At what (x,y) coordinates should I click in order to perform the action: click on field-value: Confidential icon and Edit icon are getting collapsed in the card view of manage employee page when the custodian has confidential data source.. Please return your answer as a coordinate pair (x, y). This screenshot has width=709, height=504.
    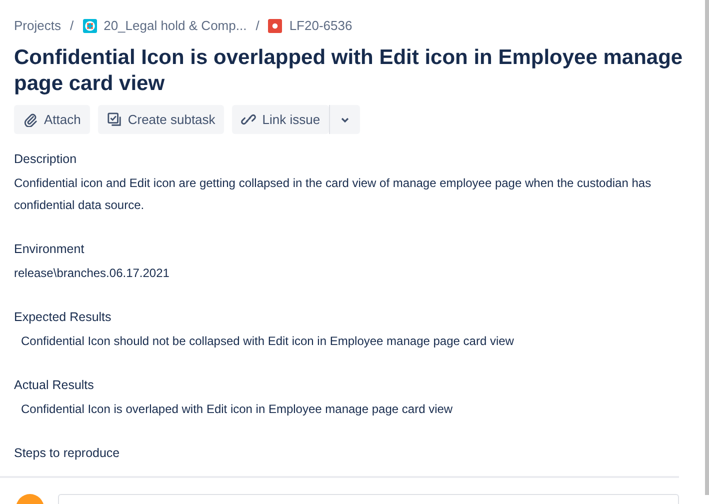
    Looking at the image, I should click on (333, 194).